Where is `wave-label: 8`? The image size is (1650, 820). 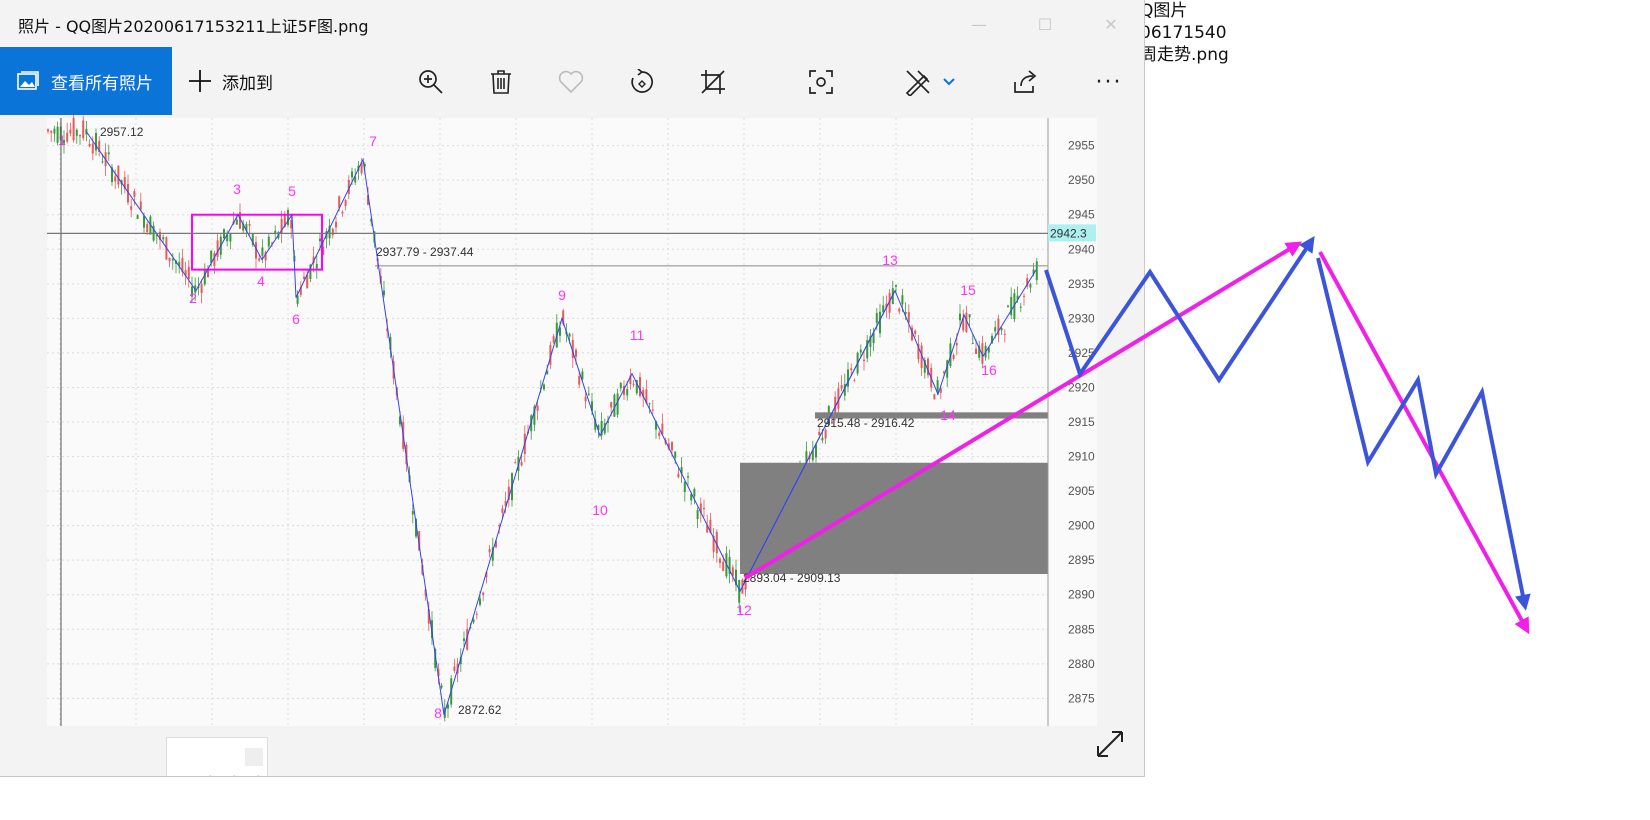
wave-label: 8 is located at coordinates (438, 713).